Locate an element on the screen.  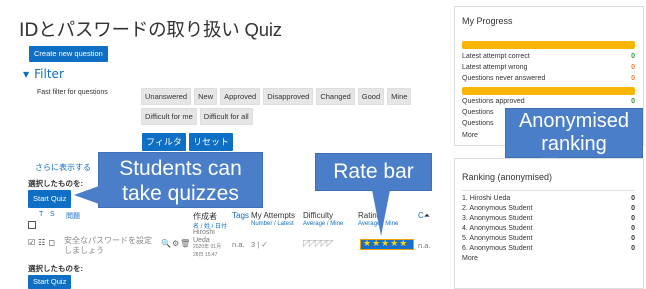
filter-chip-mine: Mine is located at coordinates (399, 96).